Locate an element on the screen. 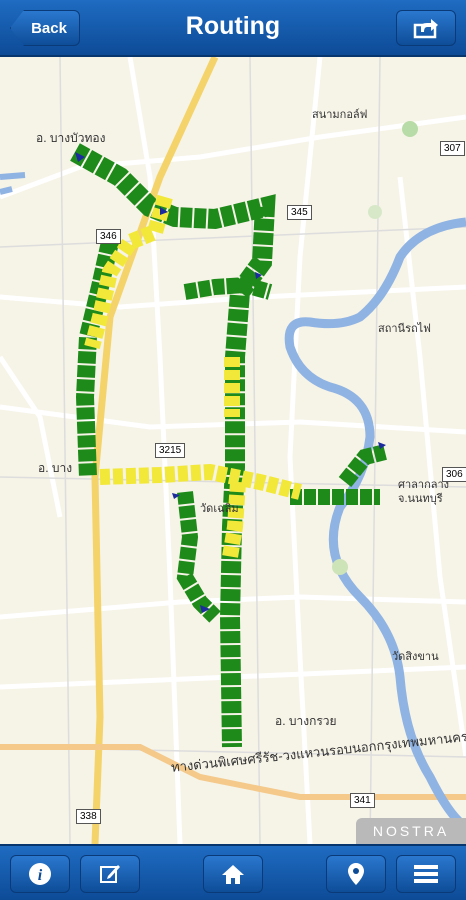 The width and height of the screenshot is (466, 900). share-button is located at coordinates (426, 28).